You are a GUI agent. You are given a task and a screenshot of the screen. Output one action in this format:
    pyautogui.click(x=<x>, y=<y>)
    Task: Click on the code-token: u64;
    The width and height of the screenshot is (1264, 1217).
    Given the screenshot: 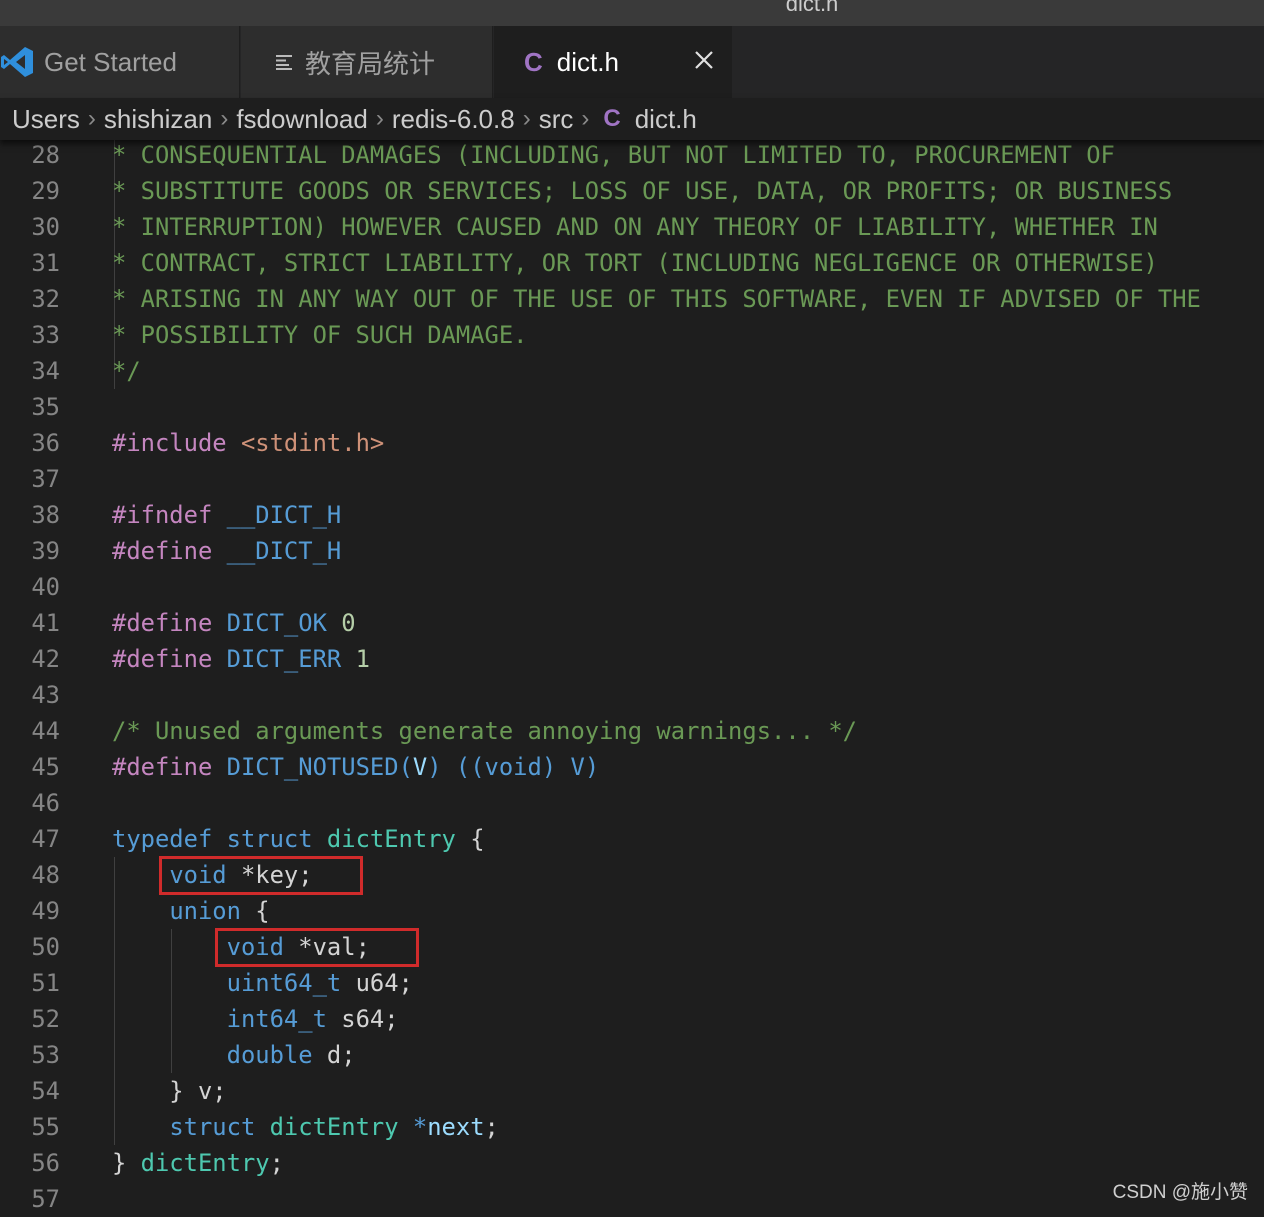 What is the action you would take?
    pyautogui.click(x=377, y=983)
    